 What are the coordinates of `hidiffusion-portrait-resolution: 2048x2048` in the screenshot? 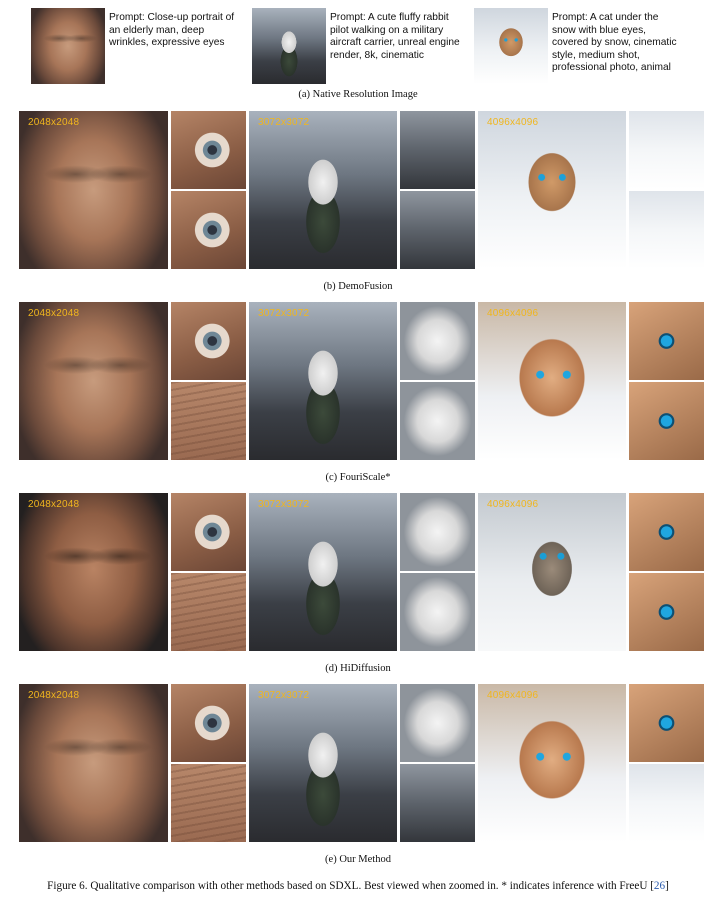 It's located at (54, 504).